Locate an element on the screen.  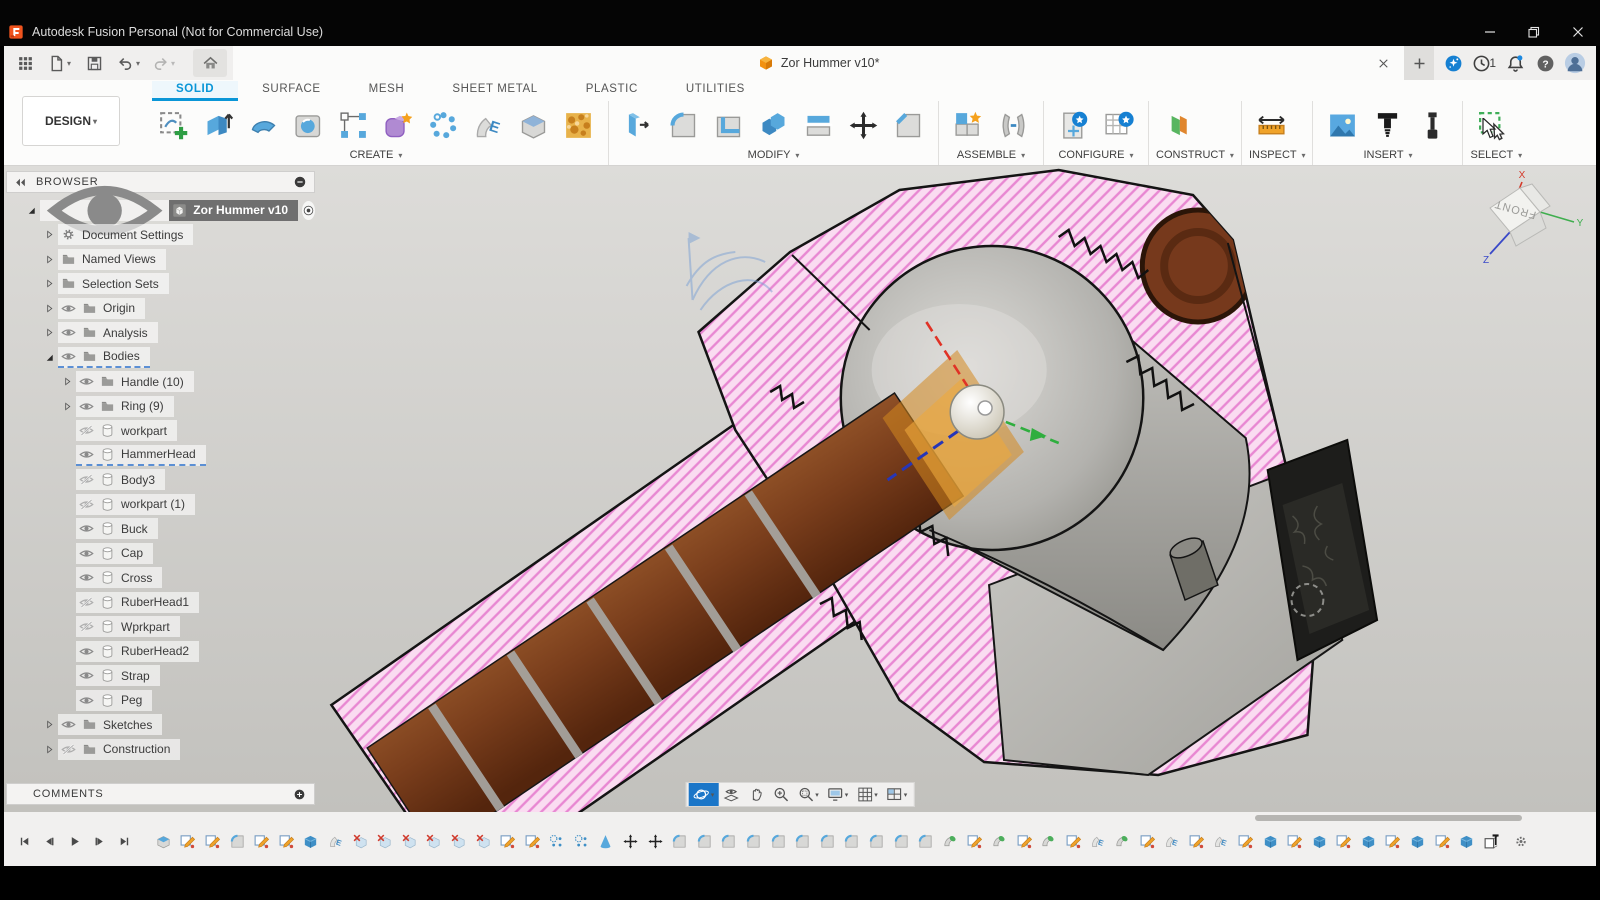
browser-row-buck: Buck is located at coordinates (160, 529).